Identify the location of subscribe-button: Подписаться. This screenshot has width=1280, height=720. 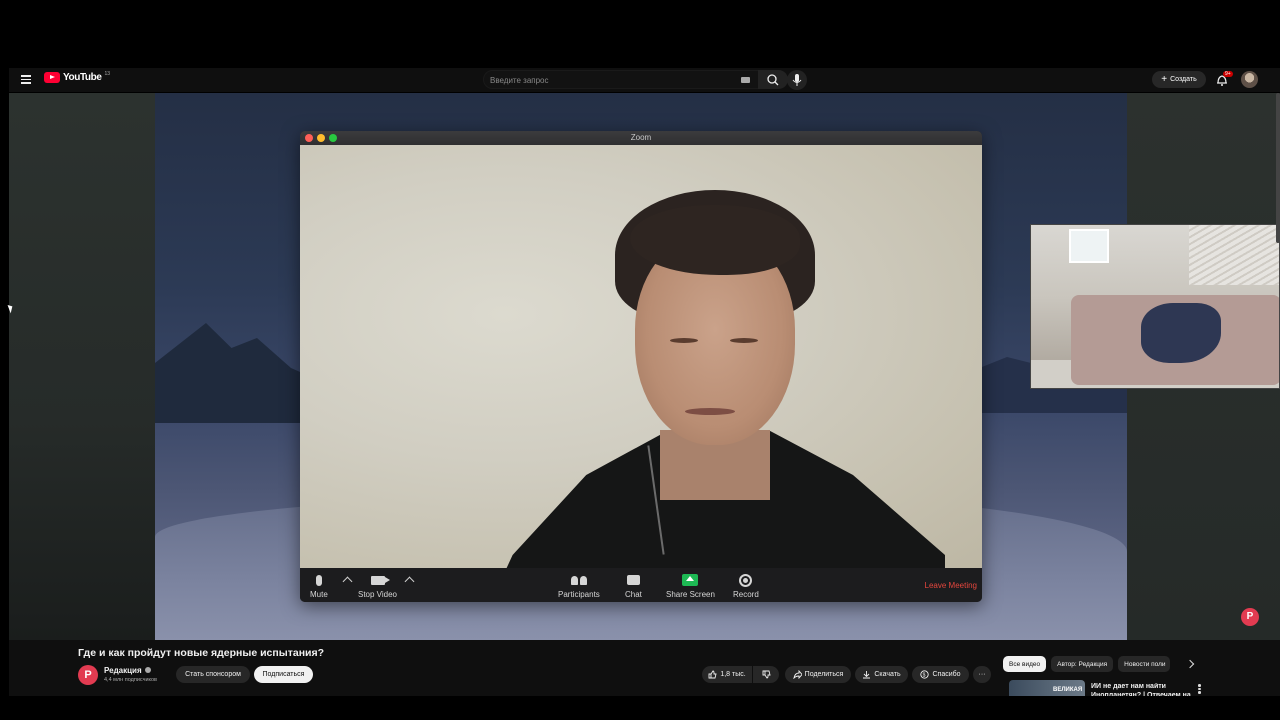
(283, 674).